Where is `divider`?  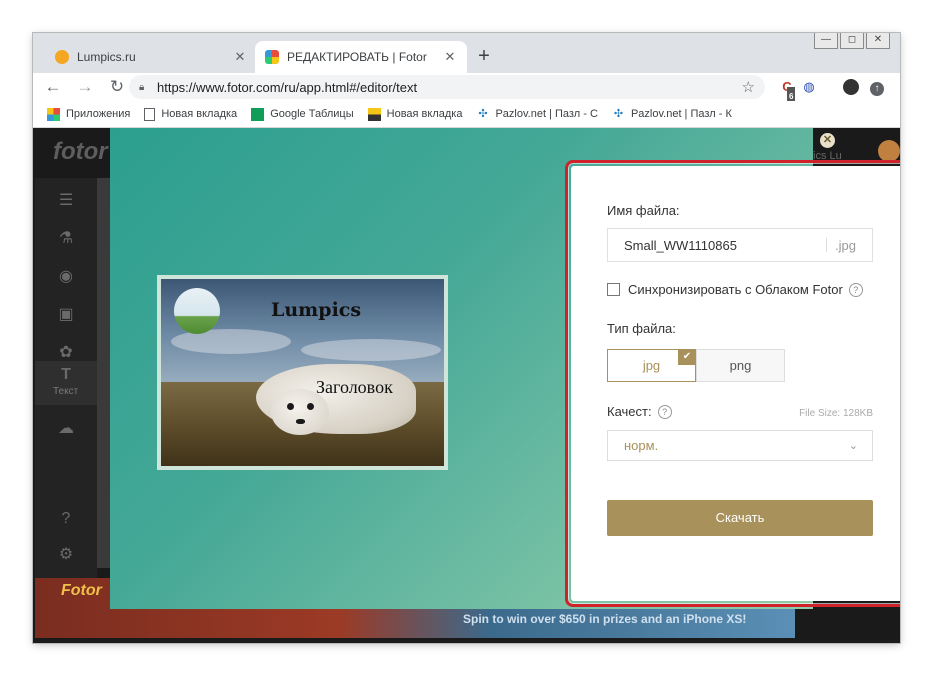
divider is located at coordinates (827, 245).